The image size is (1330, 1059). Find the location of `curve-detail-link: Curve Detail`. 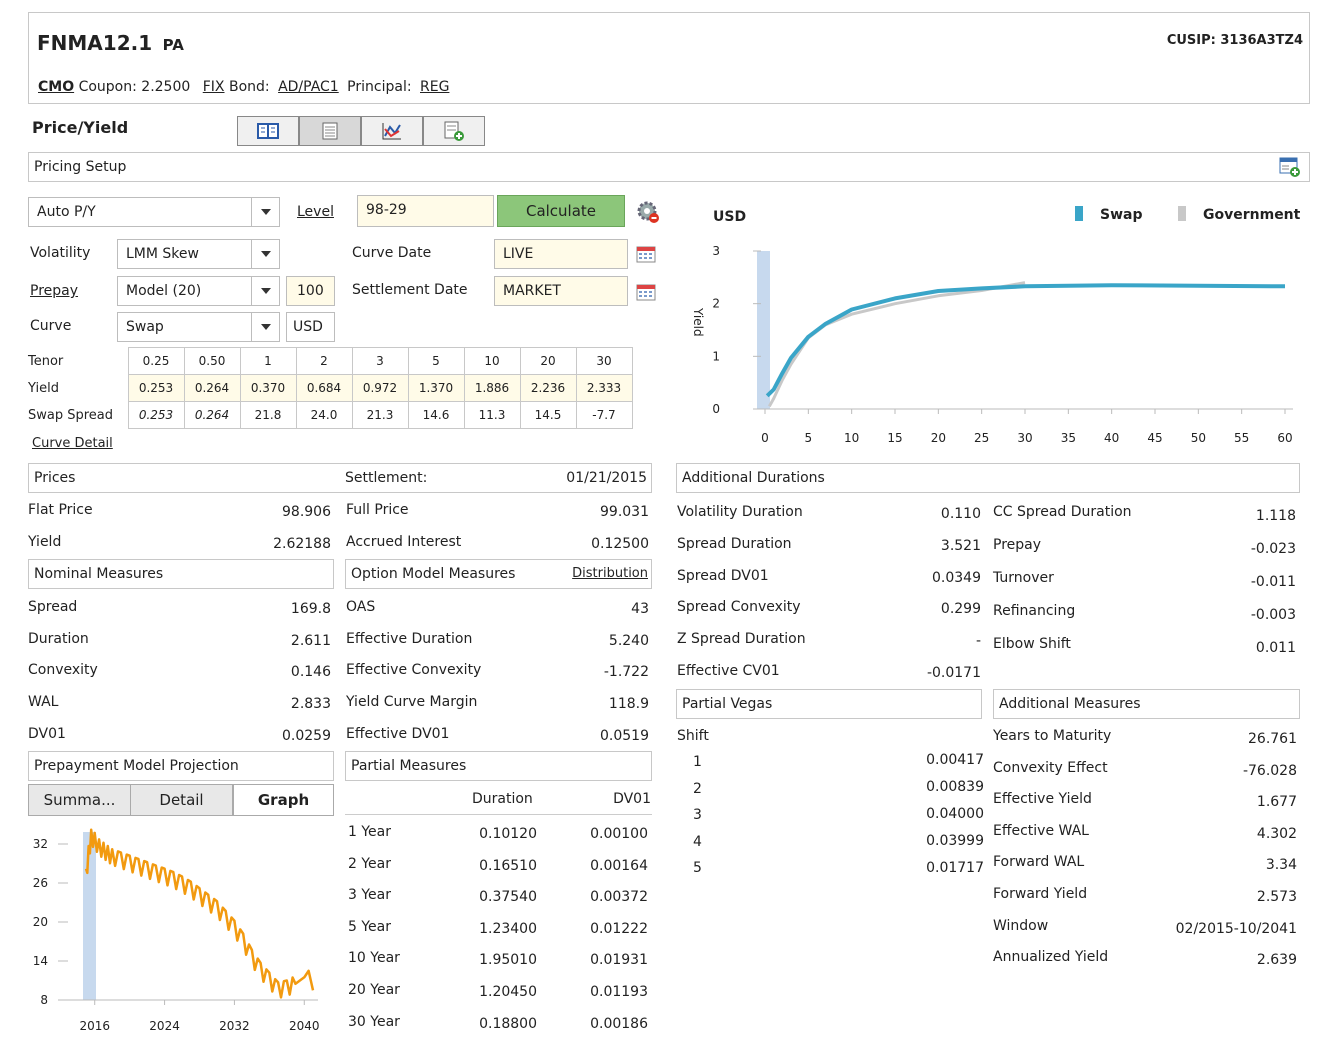

curve-detail-link: Curve Detail is located at coordinates (72, 443).